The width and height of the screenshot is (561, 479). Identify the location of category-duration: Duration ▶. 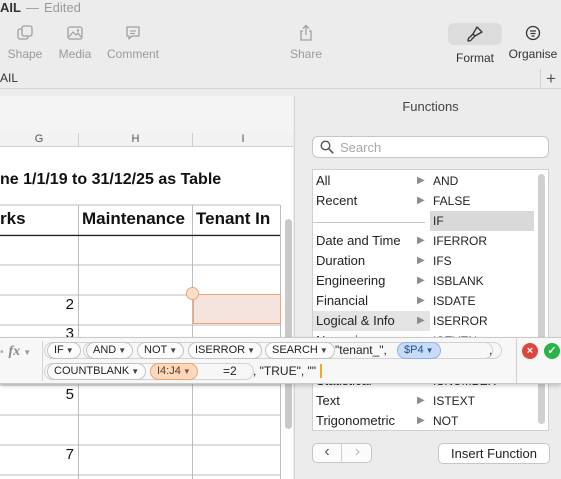
(372, 261).